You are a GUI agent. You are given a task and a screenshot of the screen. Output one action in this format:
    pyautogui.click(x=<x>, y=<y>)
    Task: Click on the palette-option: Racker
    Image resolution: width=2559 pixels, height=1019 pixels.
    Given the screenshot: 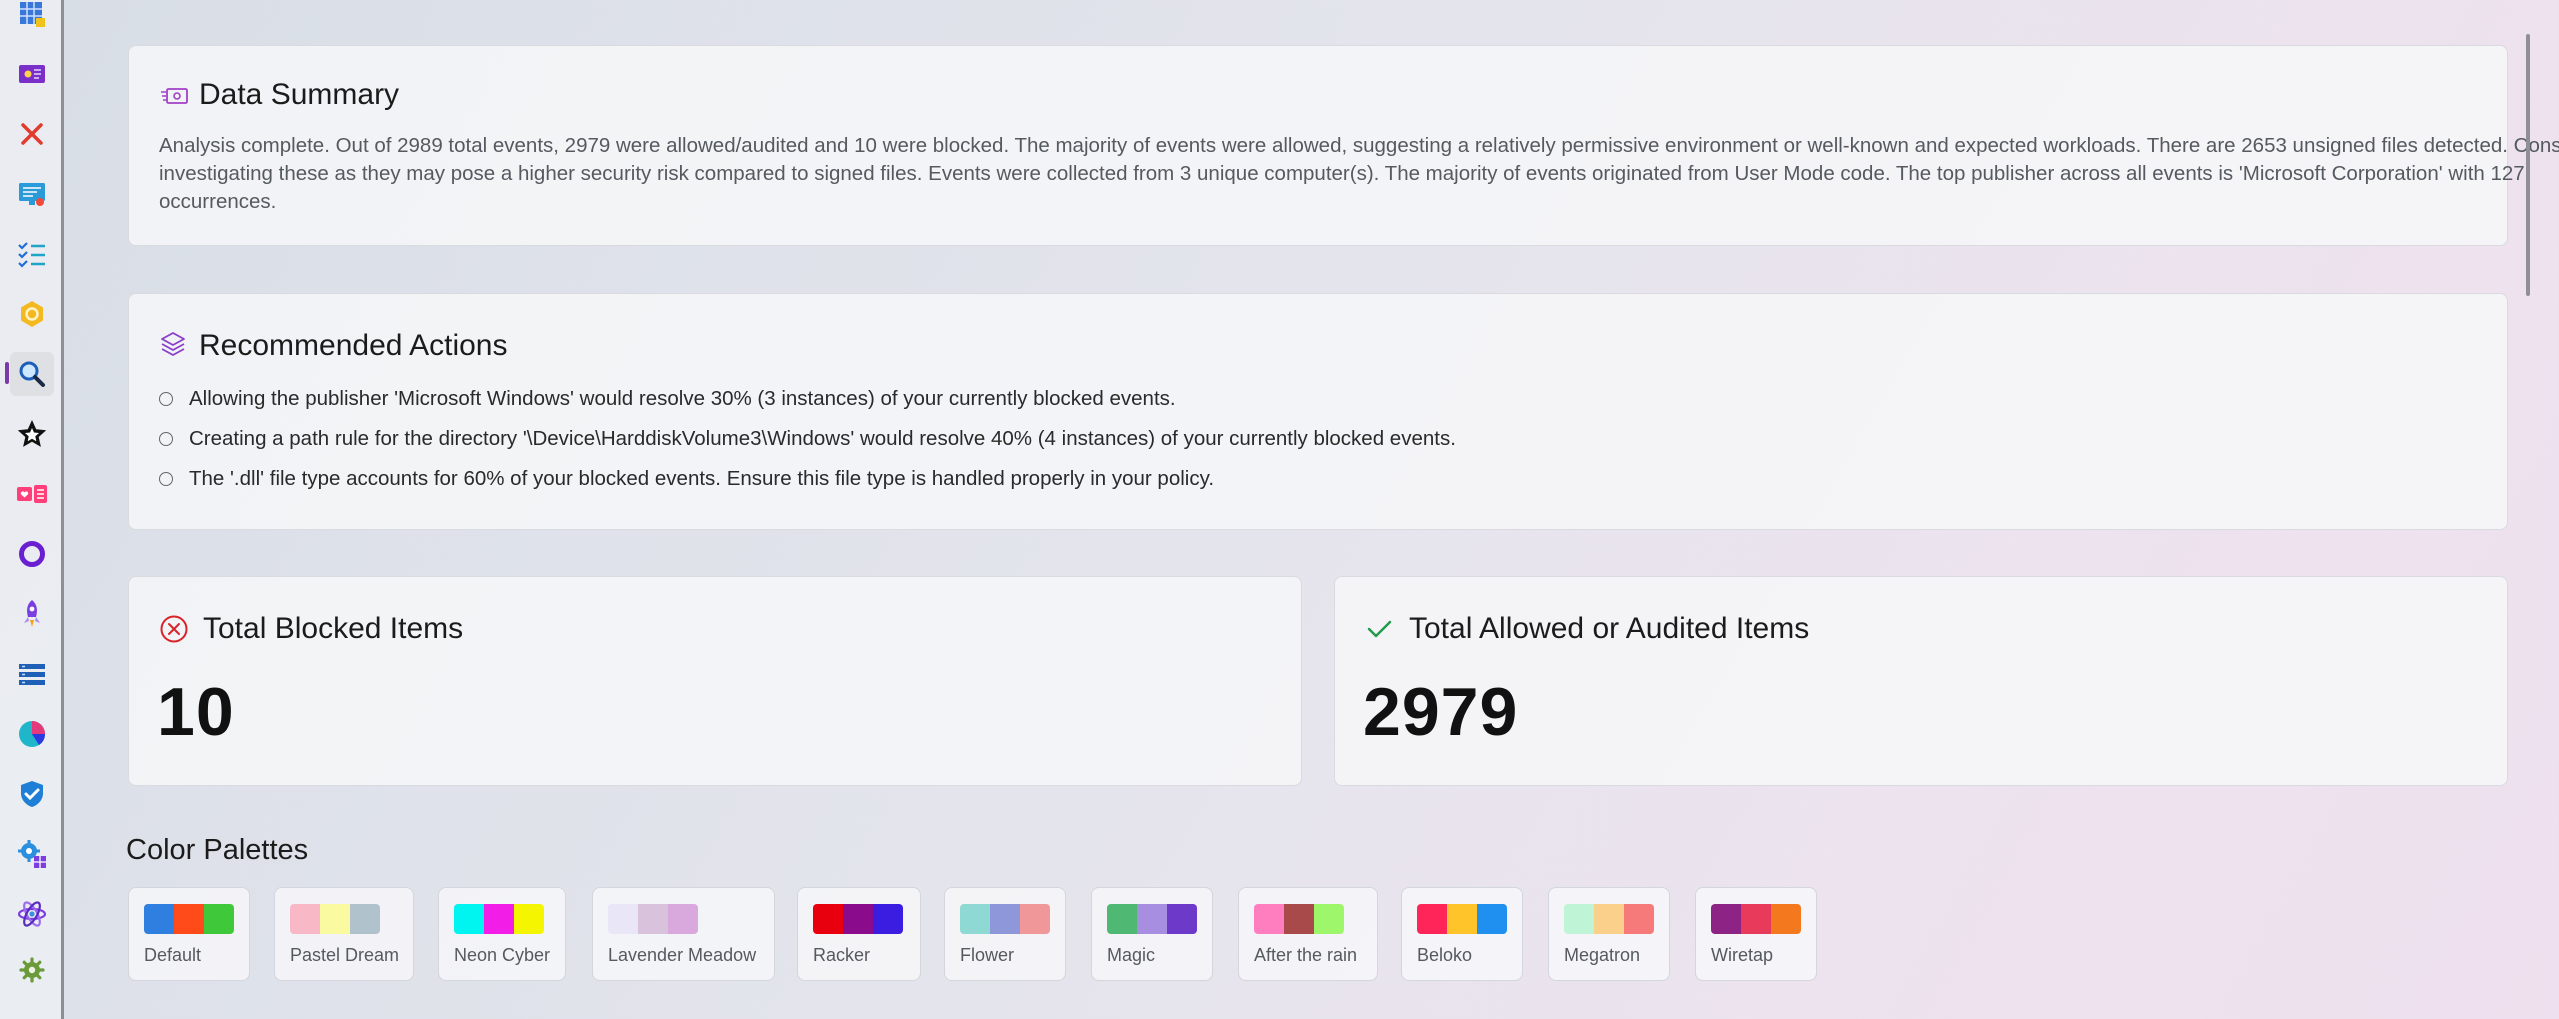 What is the action you would take?
    pyautogui.click(x=859, y=934)
    